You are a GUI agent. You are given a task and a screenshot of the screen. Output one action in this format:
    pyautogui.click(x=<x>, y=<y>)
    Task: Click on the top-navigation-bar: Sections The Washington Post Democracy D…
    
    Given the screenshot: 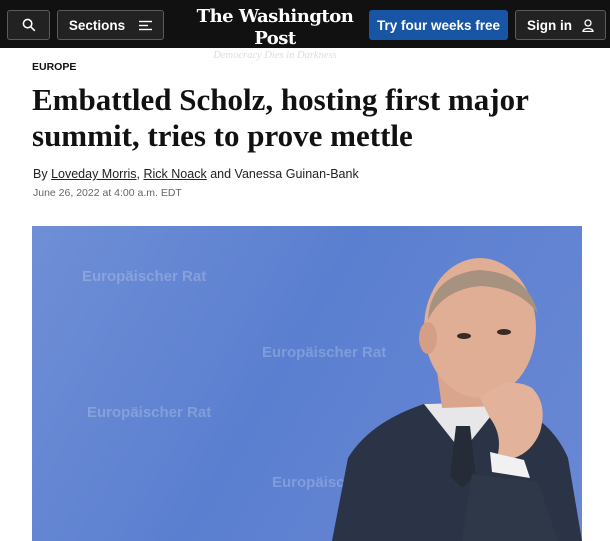 What is the action you would take?
    pyautogui.click(x=305, y=30)
    